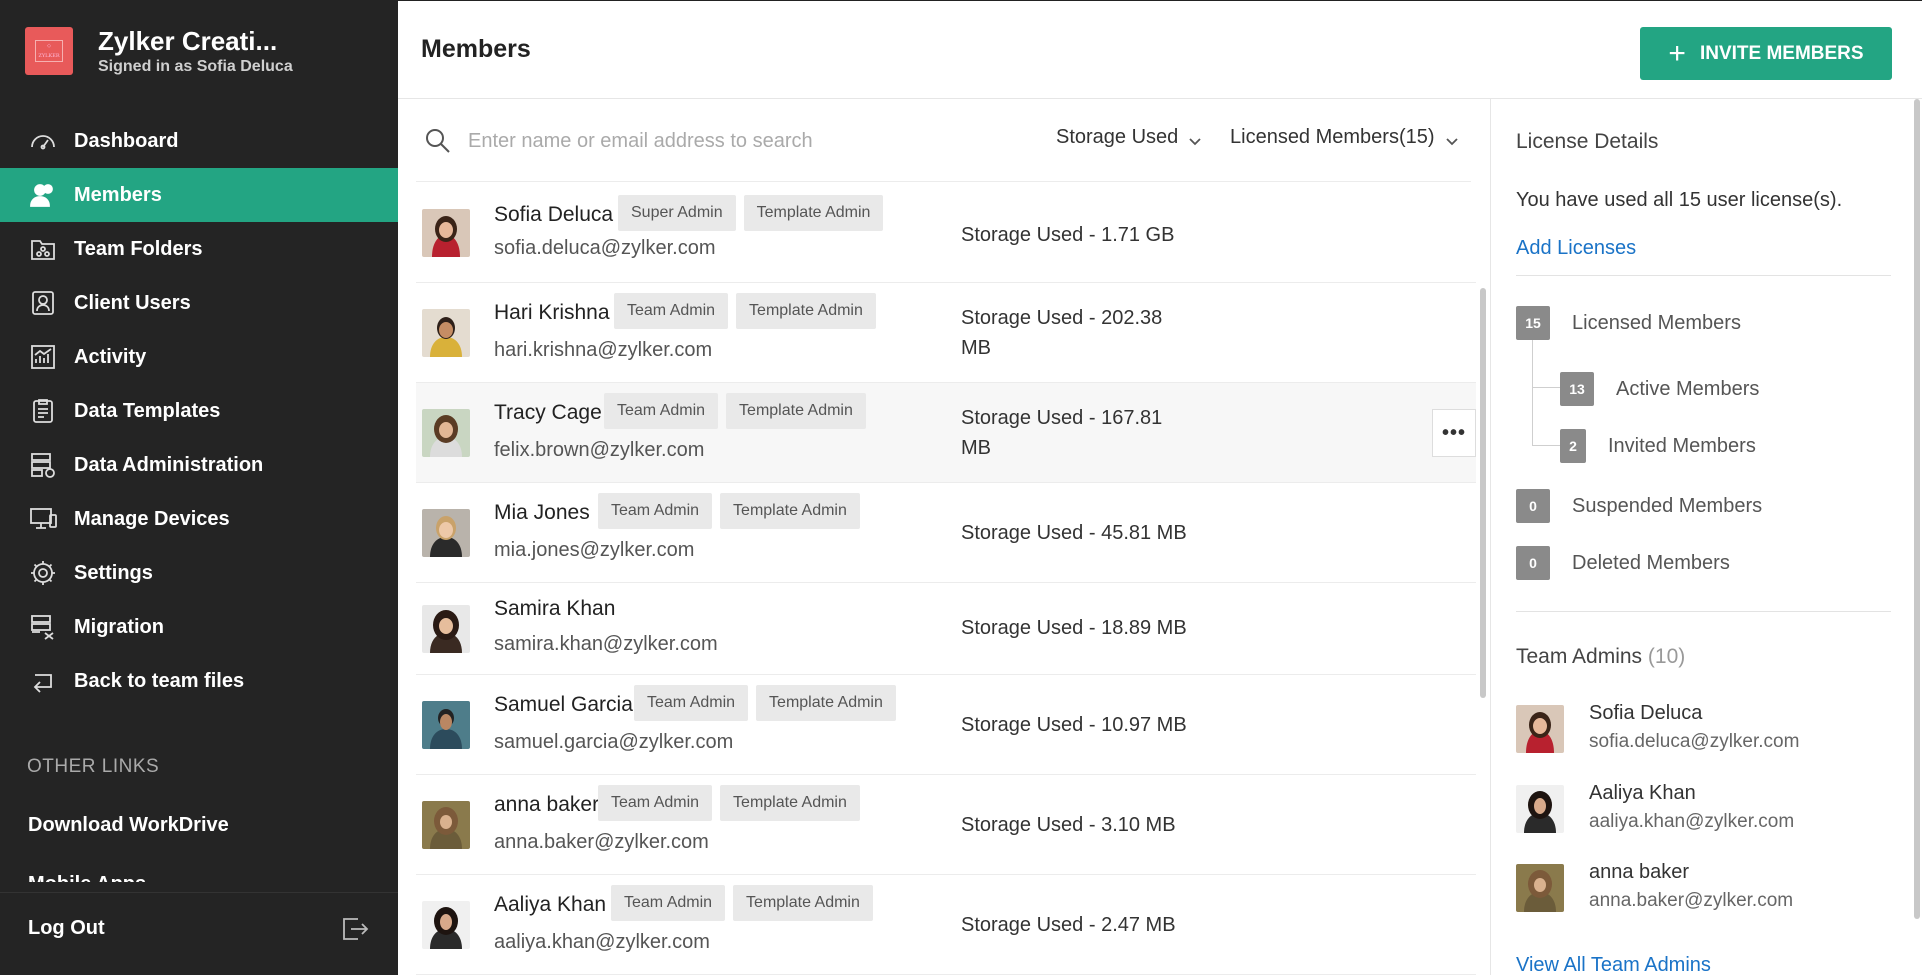  Describe the element at coordinates (552, 313) in the screenshot. I see `member-name: Hari Krishna` at that location.